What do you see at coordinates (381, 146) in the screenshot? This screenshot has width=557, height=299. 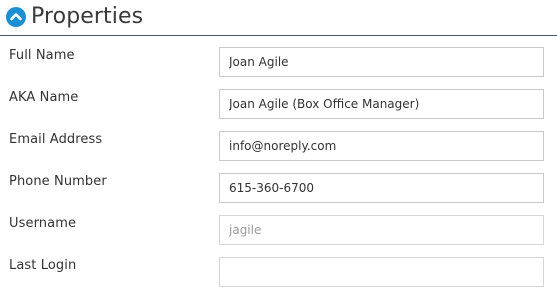 I see `email-address-field` at bounding box center [381, 146].